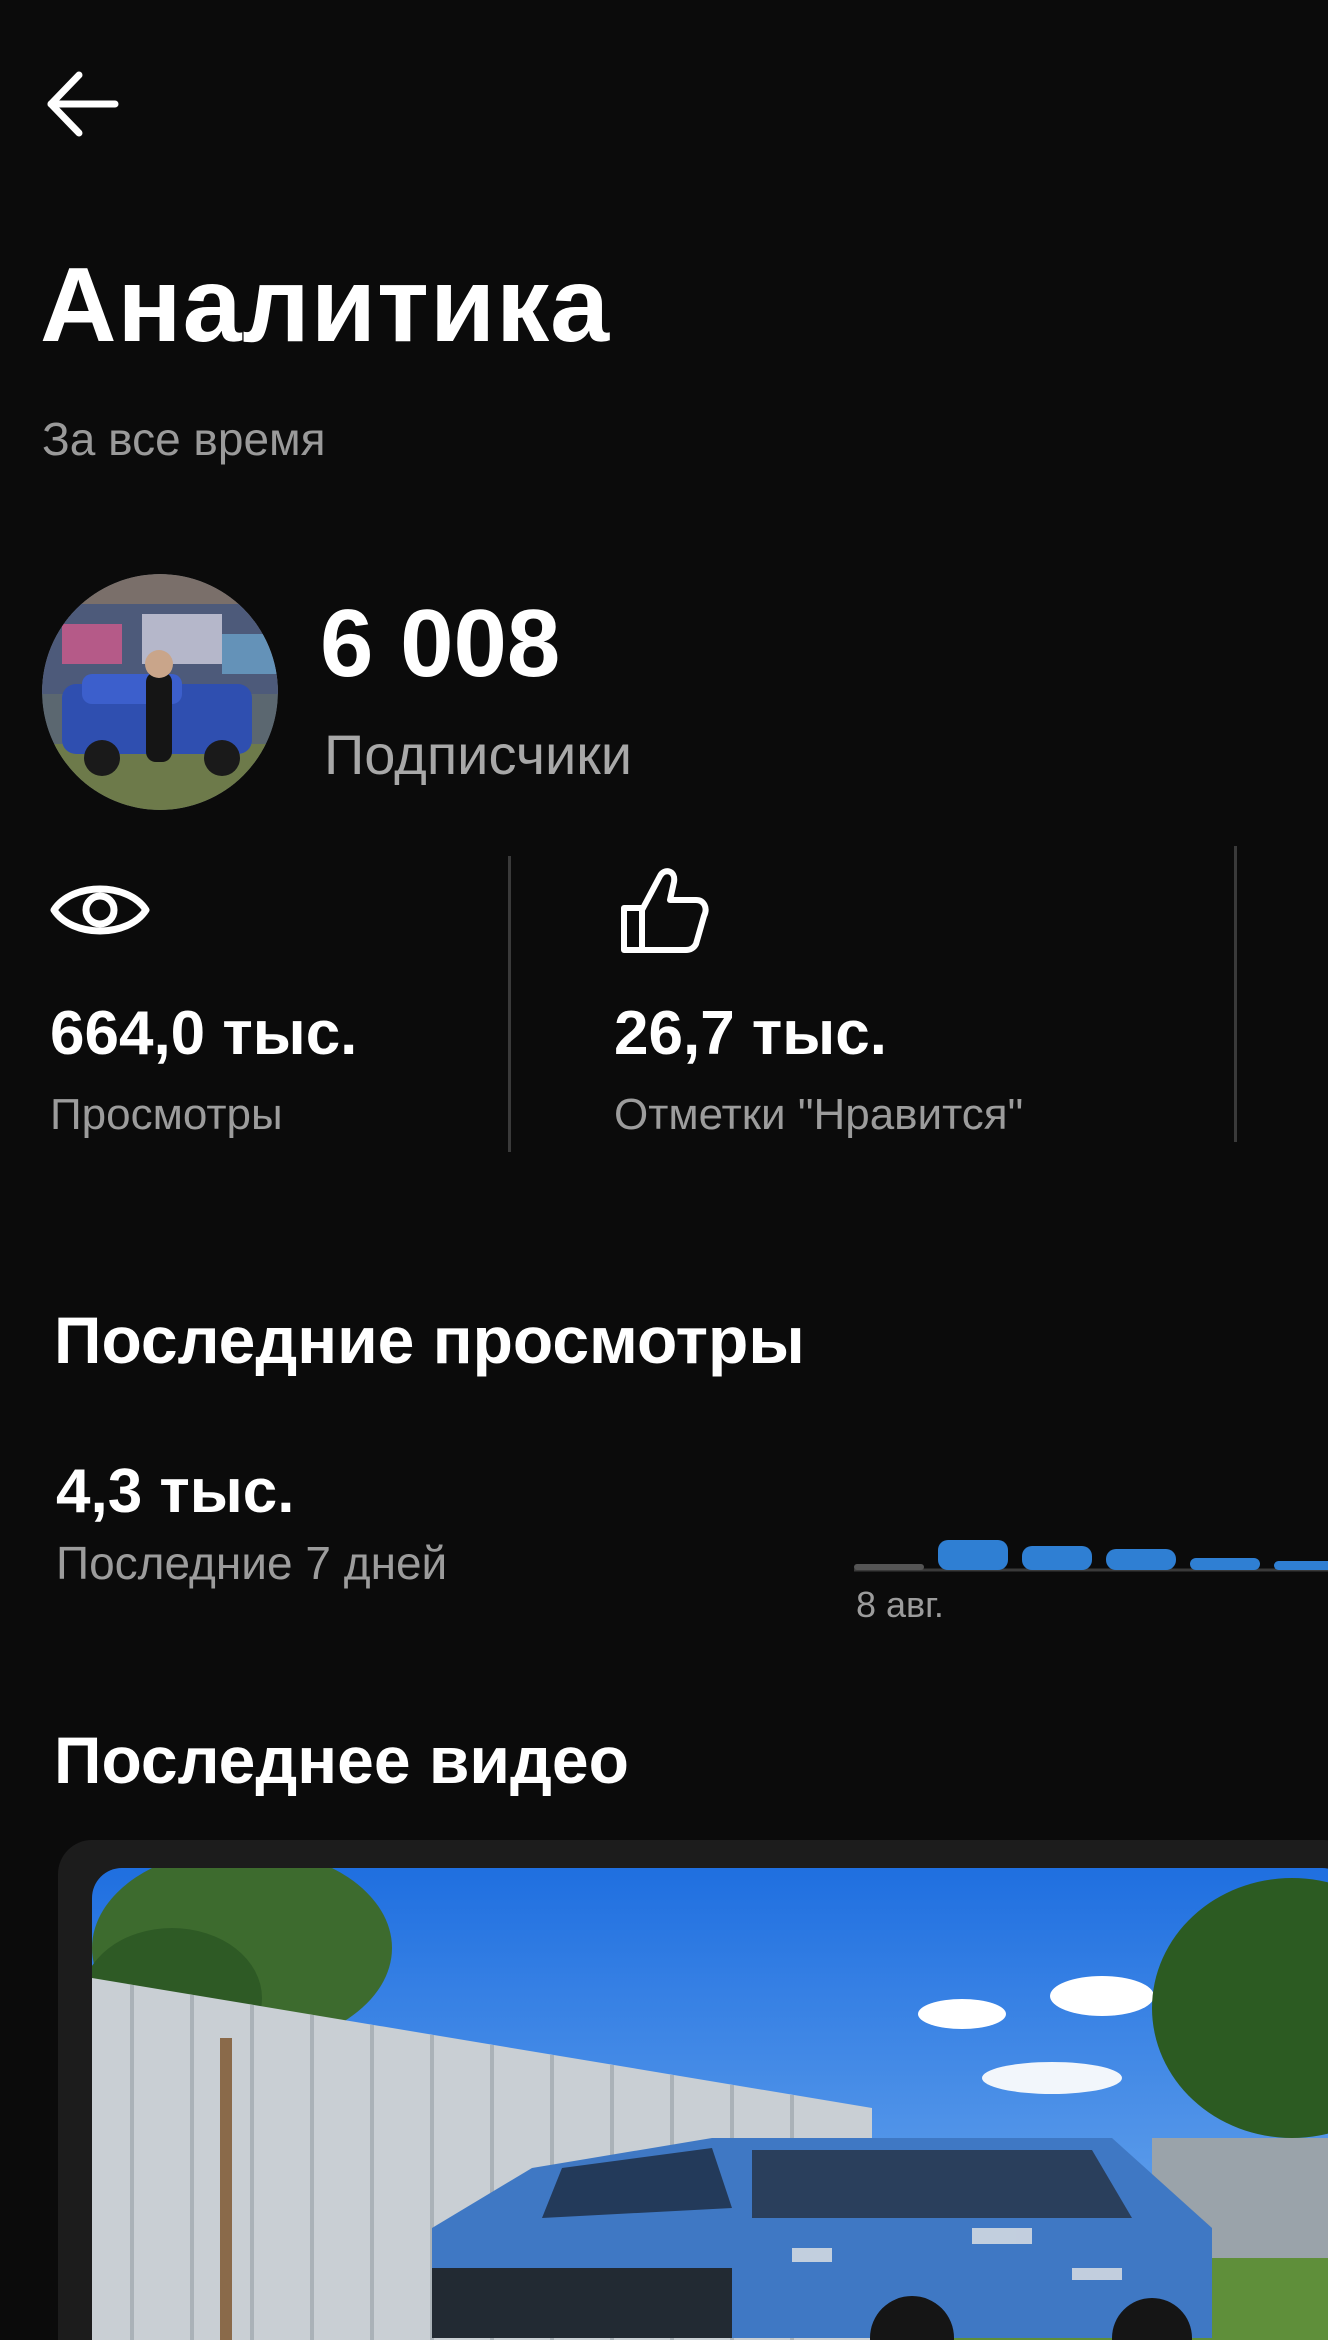 Image resolution: width=1328 pixels, height=2340 pixels. I want to click on back-button, so click(82, 104).